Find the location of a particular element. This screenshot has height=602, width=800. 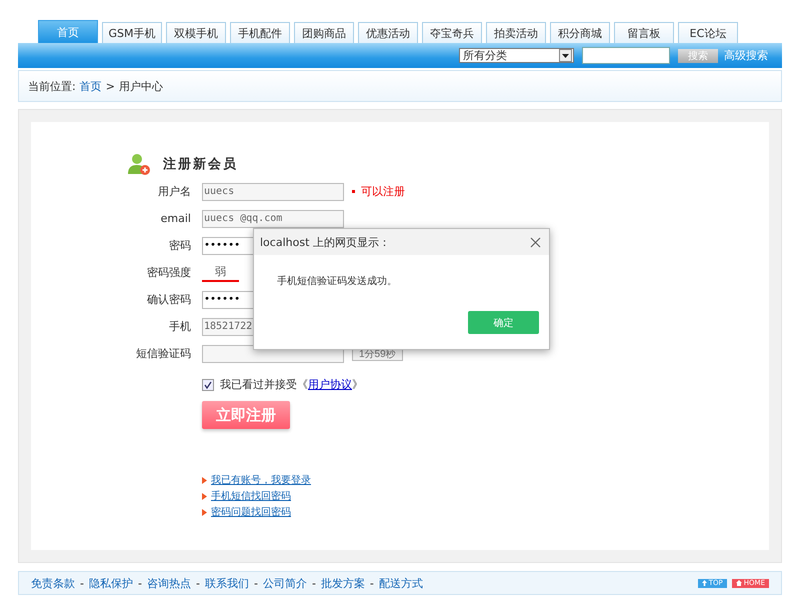

caret-icon is located at coordinates (565, 56).